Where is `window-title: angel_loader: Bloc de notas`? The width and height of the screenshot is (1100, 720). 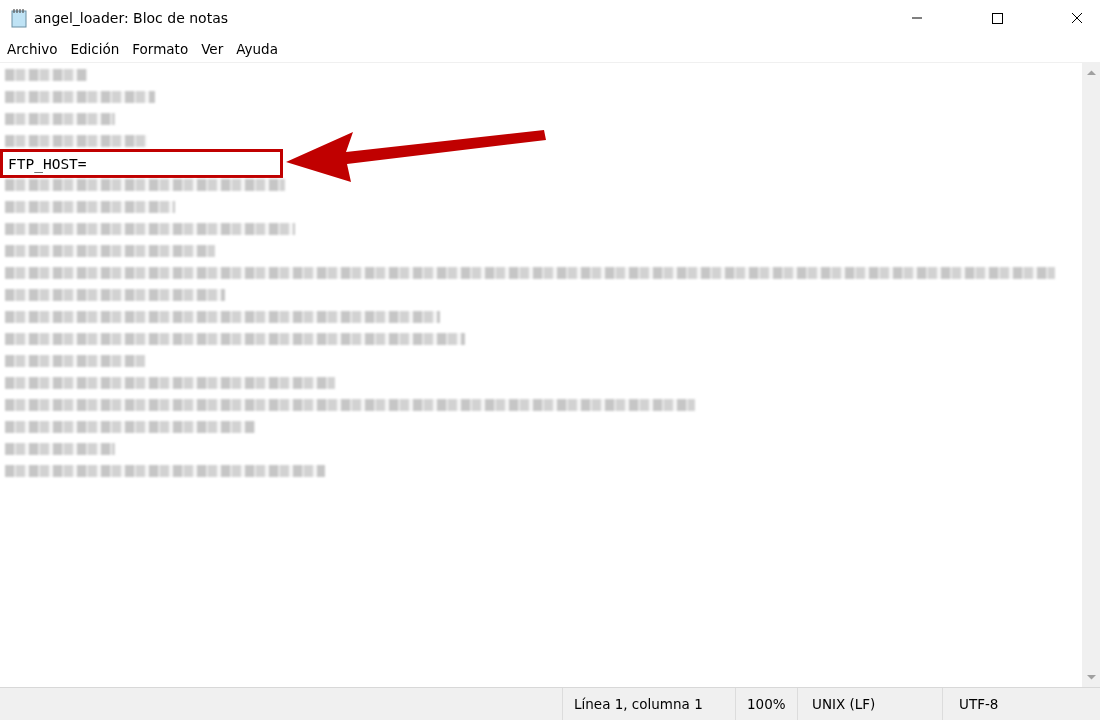 window-title: angel_loader: Bloc de notas is located at coordinates (131, 18).